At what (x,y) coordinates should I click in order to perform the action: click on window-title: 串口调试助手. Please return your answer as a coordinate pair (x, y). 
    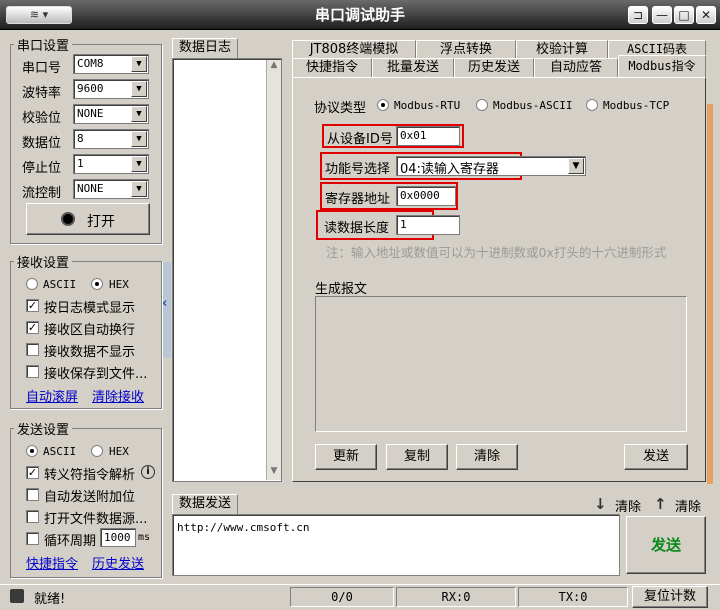
    Looking at the image, I should click on (359, 15).